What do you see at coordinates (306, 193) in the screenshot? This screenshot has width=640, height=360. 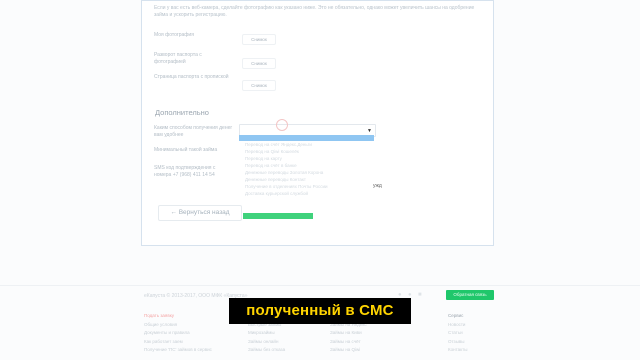 I see `dropdown-option: Доставка курьерской службой` at bounding box center [306, 193].